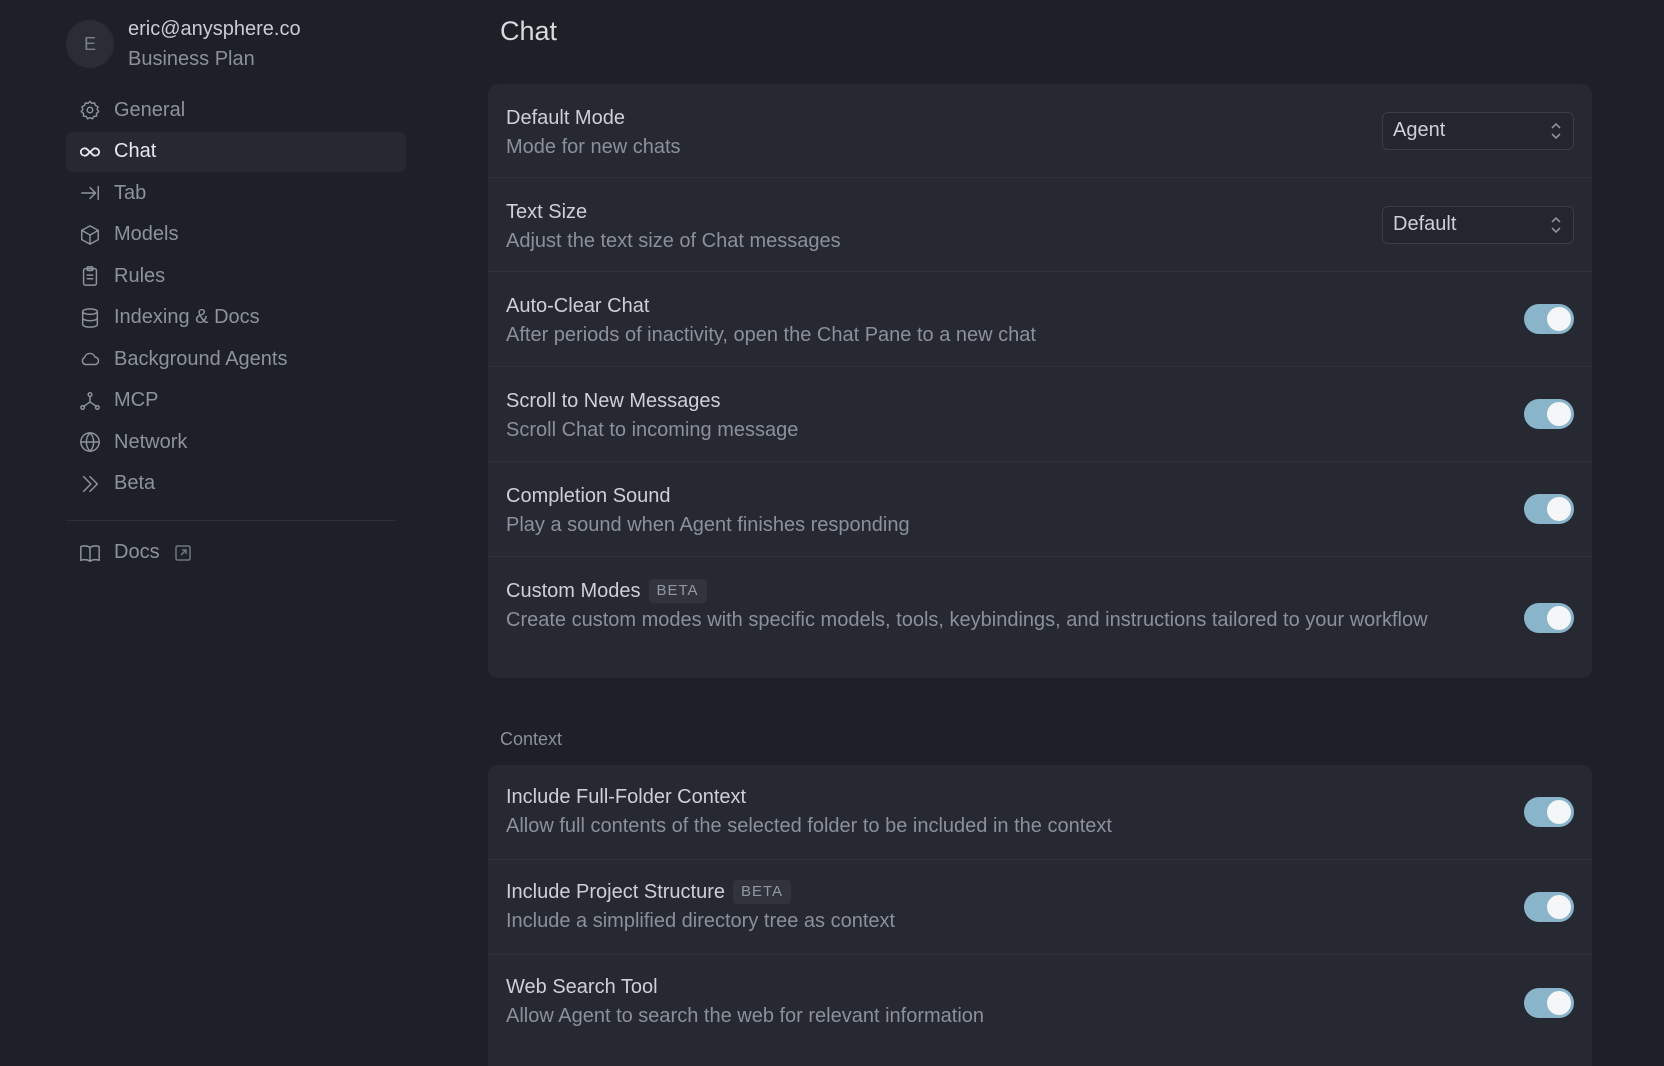 This screenshot has width=1664, height=1066. I want to click on setting-default-mode: Default Mode Mode for new chats Agent, so click(1040, 131).